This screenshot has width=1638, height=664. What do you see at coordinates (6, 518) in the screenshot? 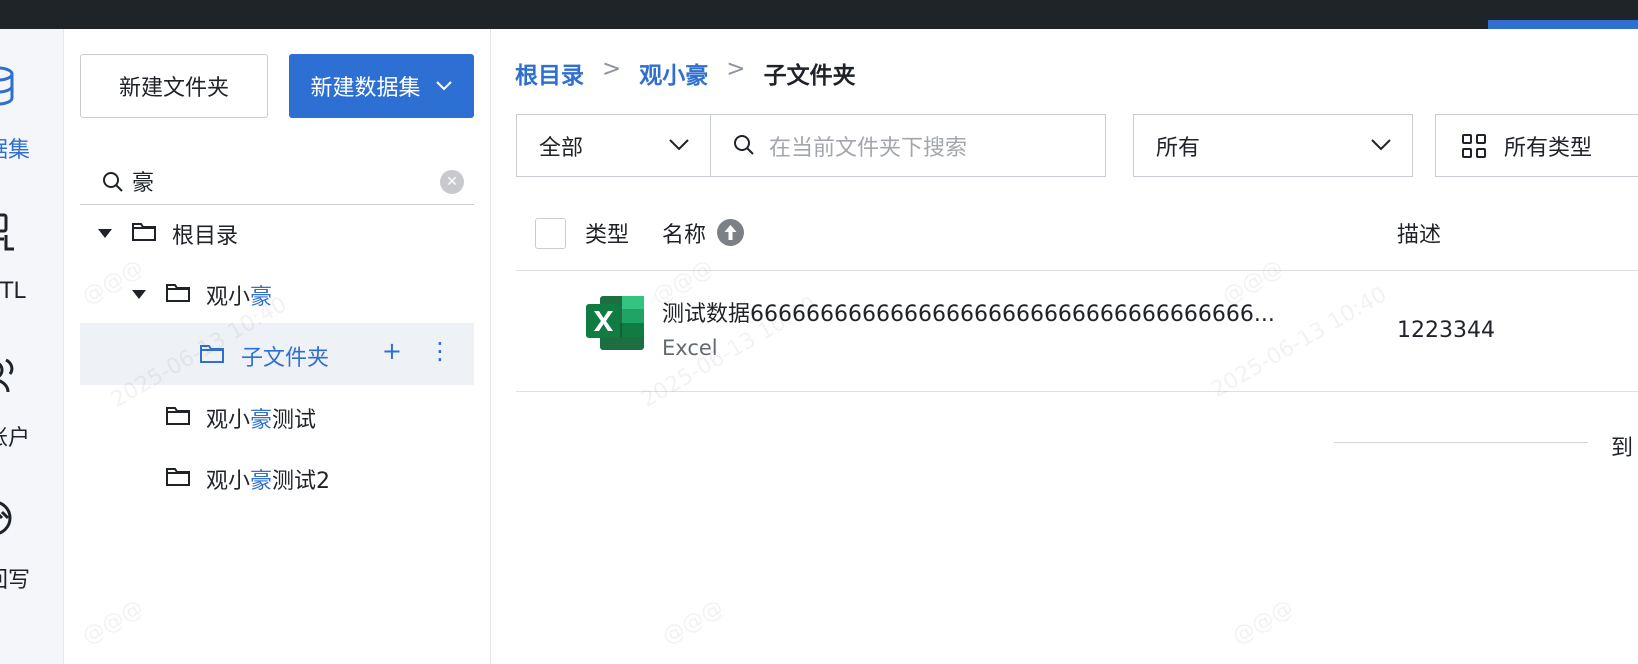
I see `writeback-icon` at bounding box center [6, 518].